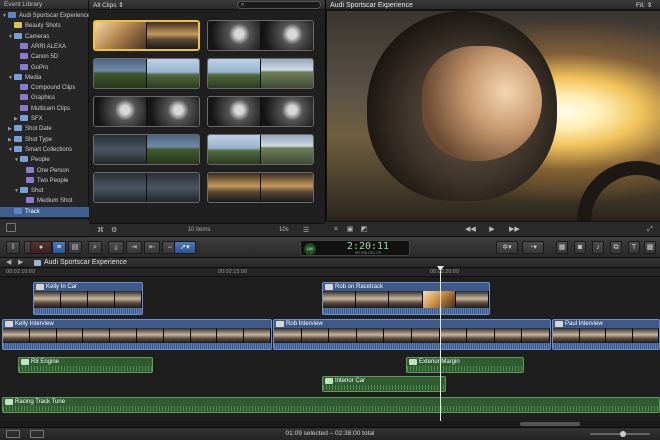  What do you see at coordinates (44, 201) in the screenshot?
I see `library-item: Medium Shot` at bounding box center [44, 201].